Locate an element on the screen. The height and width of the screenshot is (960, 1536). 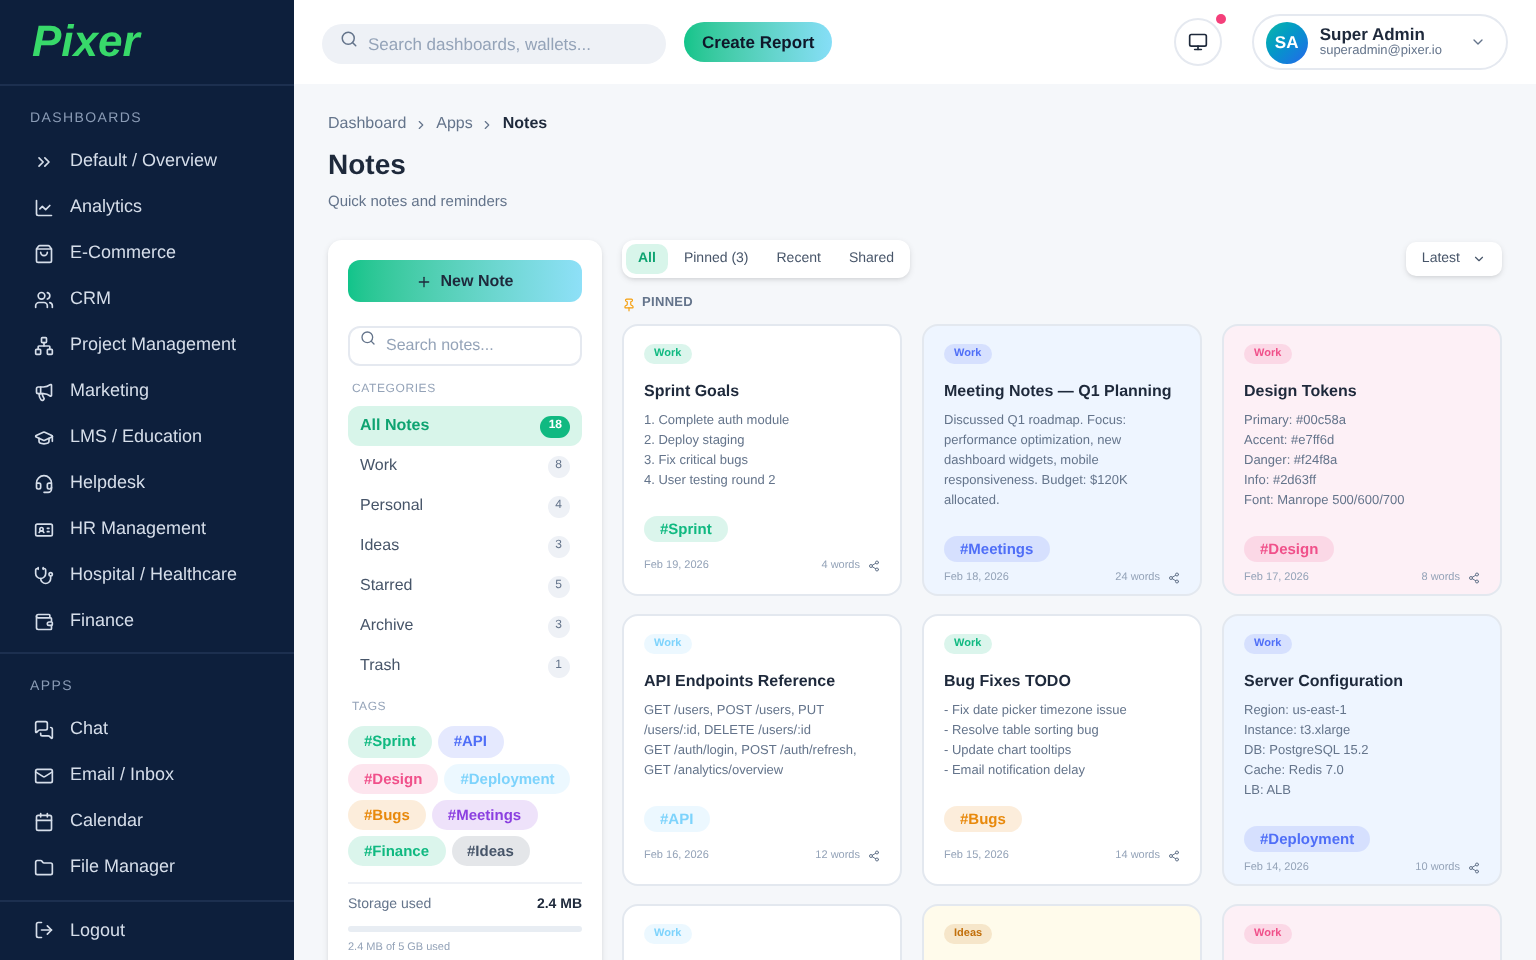
wallet-icon is located at coordinates (44, 621).